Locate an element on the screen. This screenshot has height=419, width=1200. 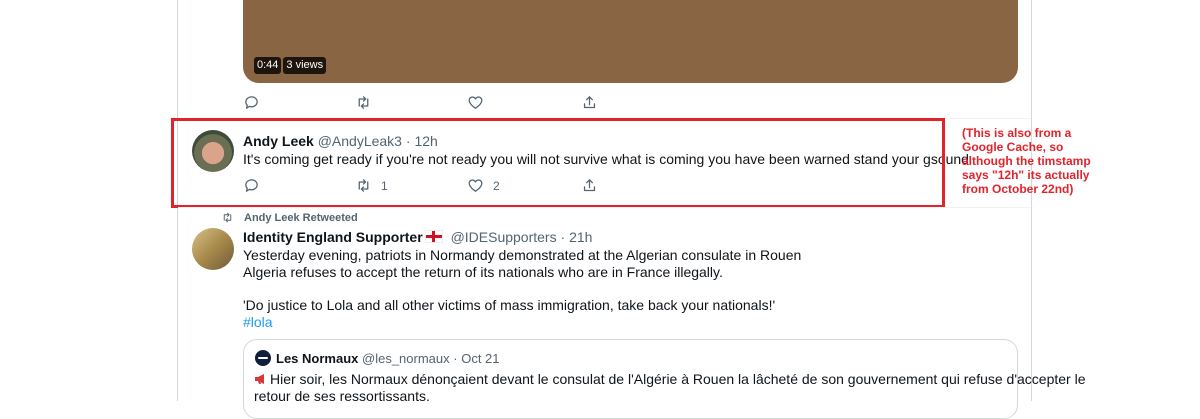
video-player is located at coordinates (630, 41).